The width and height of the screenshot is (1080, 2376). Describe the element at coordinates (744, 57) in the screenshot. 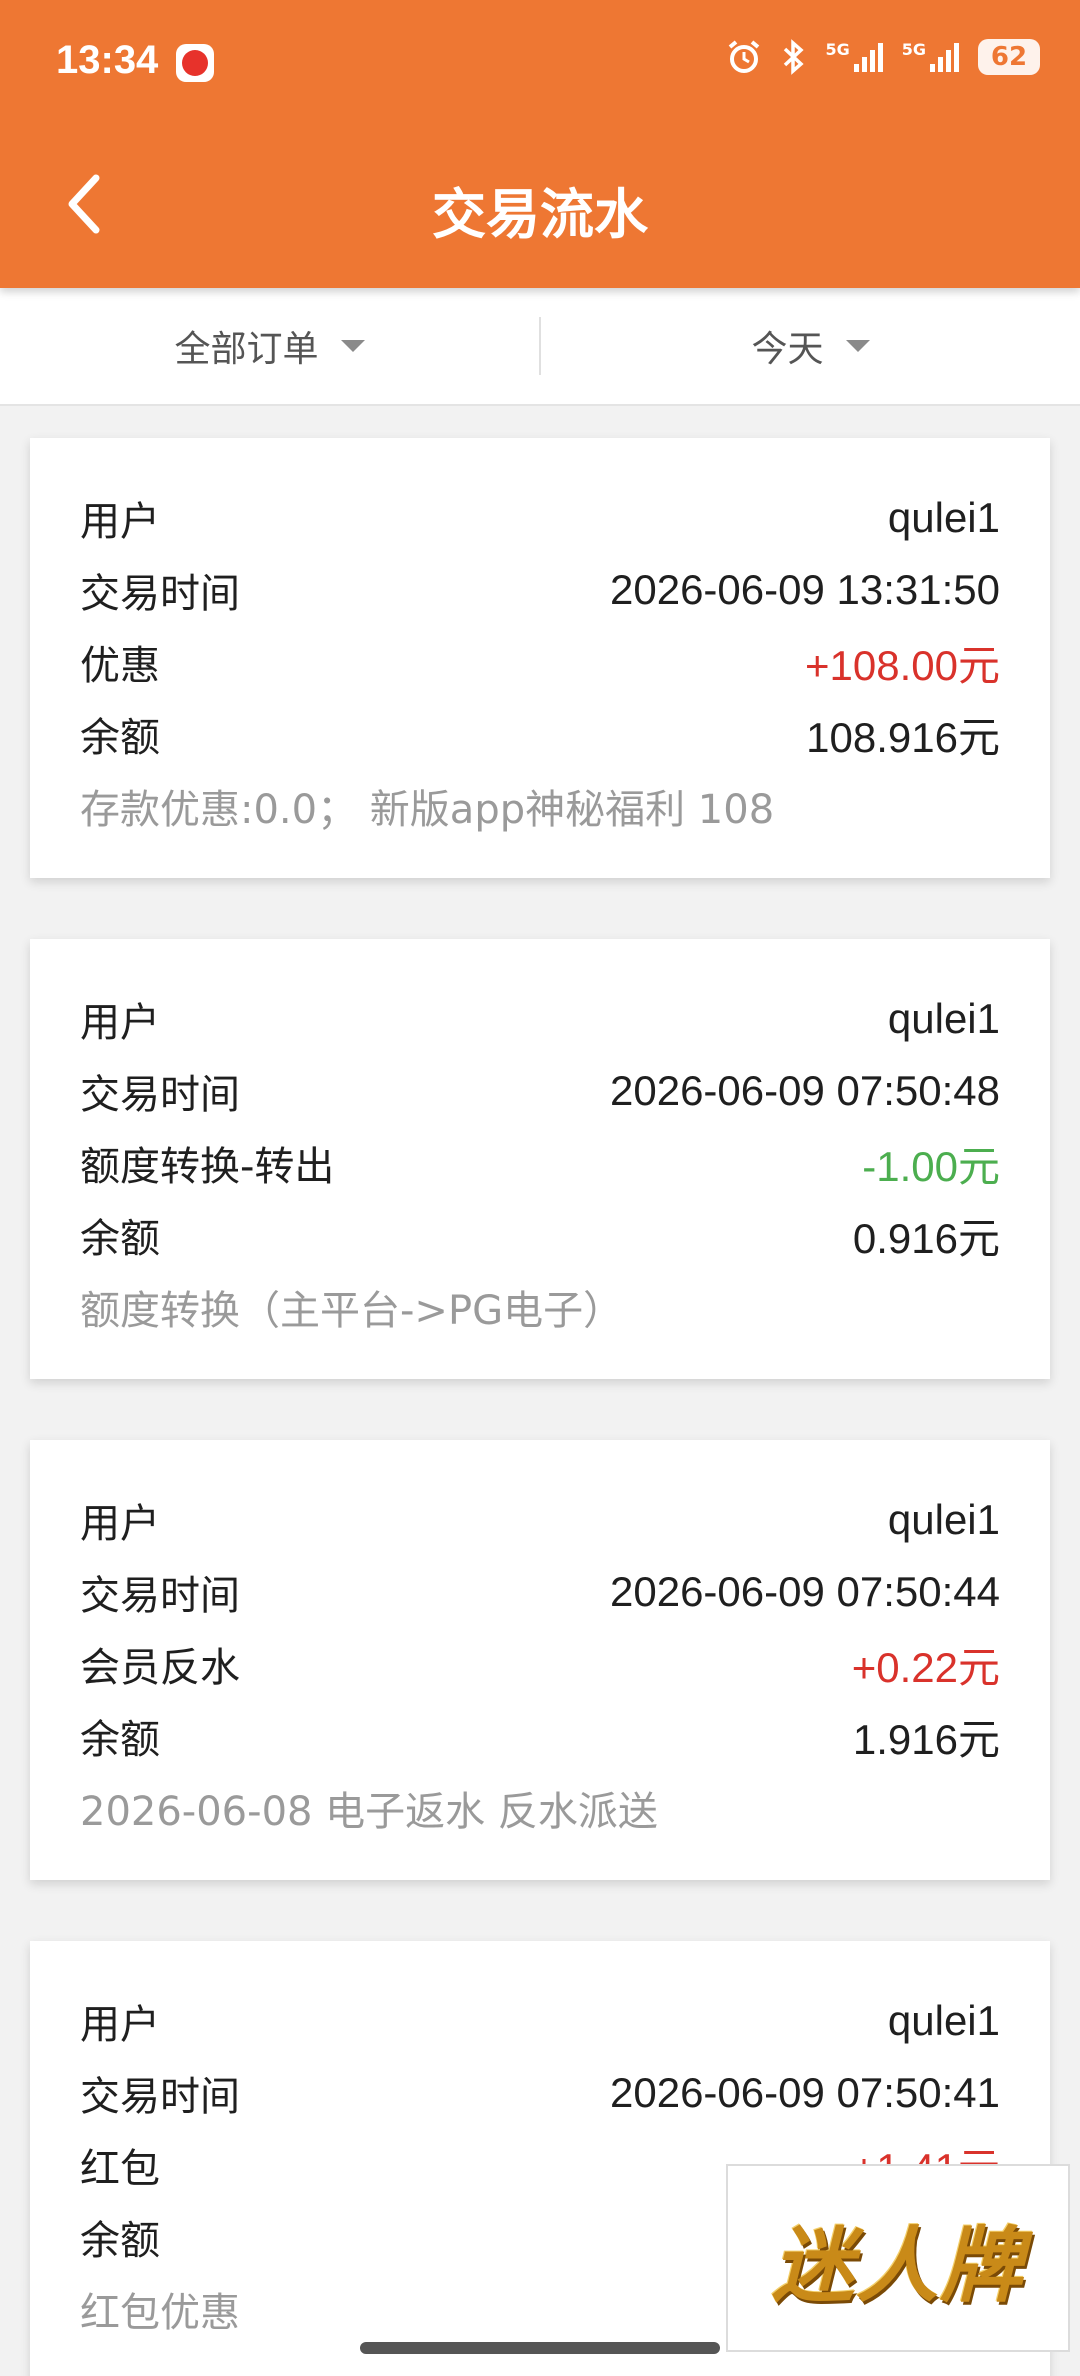

I see `alarm-icon` at that location.